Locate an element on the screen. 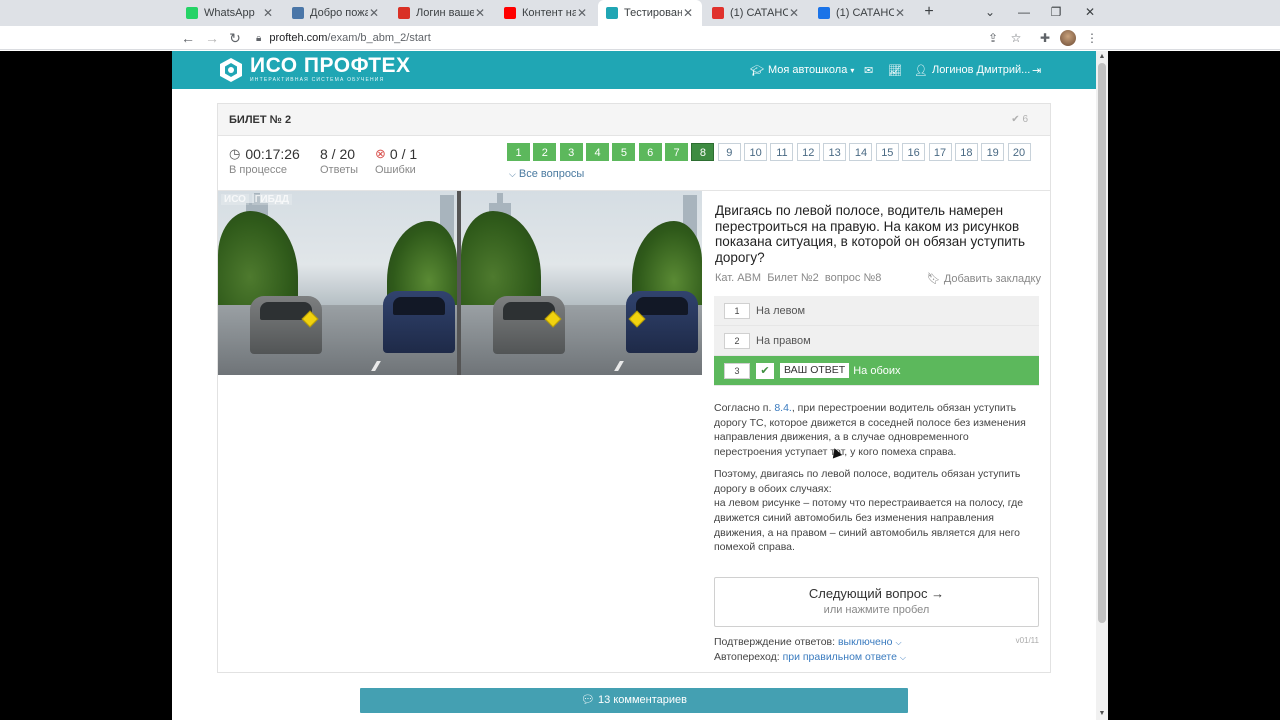 Image resolution: width=1280 pixels, height=720 pixels. caret-down-icon: ▾ is located at coordinates (852, 70).